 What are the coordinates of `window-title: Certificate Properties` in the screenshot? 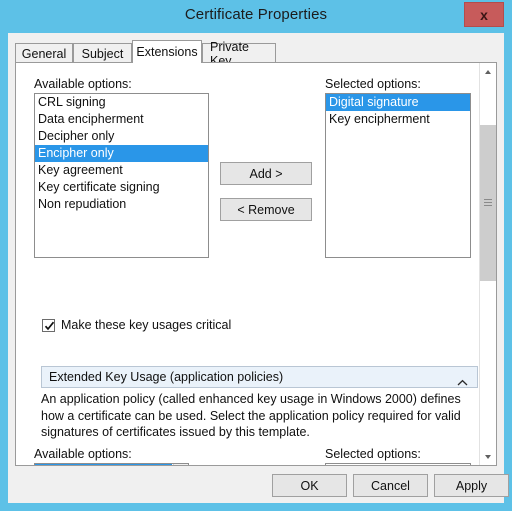 It's located at (256, 14).